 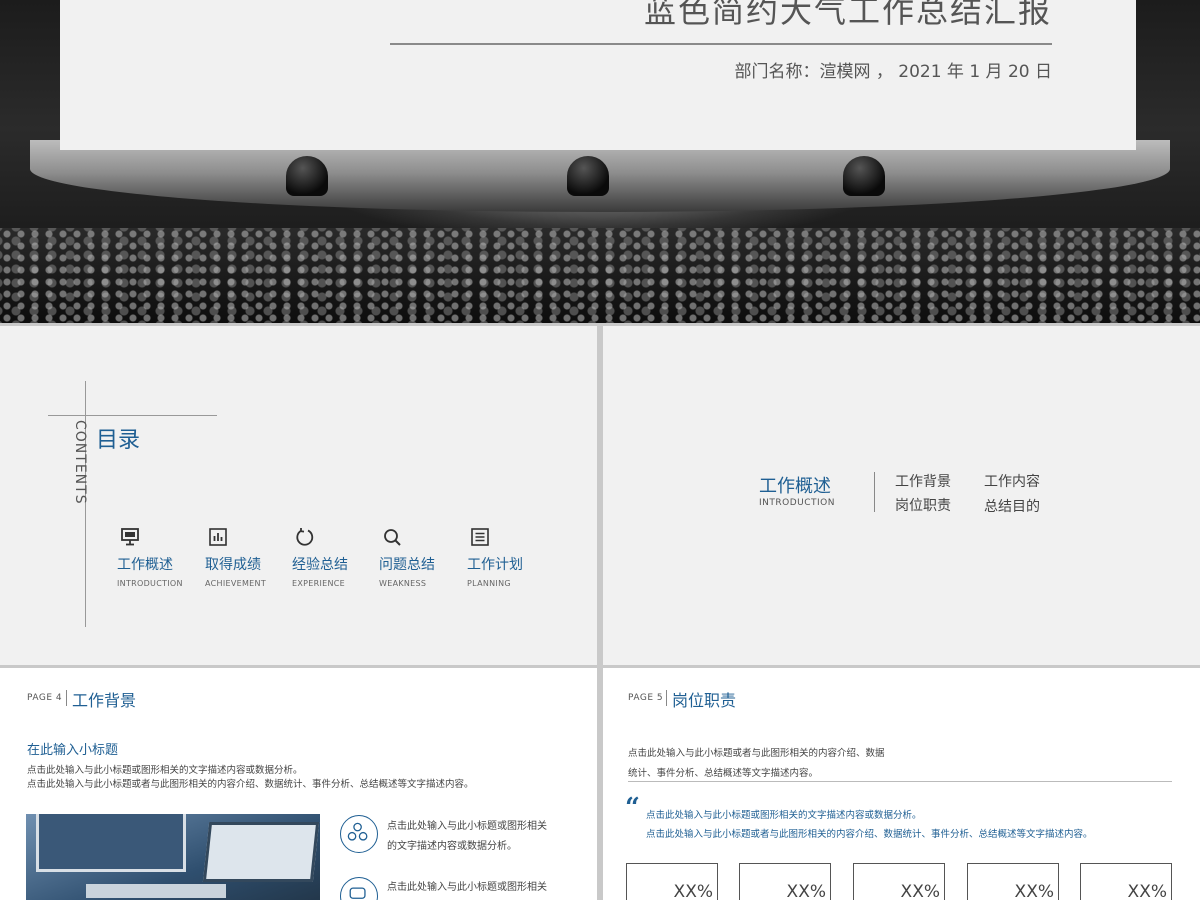 I want to click on audience-background, so click(x=600, y=275).